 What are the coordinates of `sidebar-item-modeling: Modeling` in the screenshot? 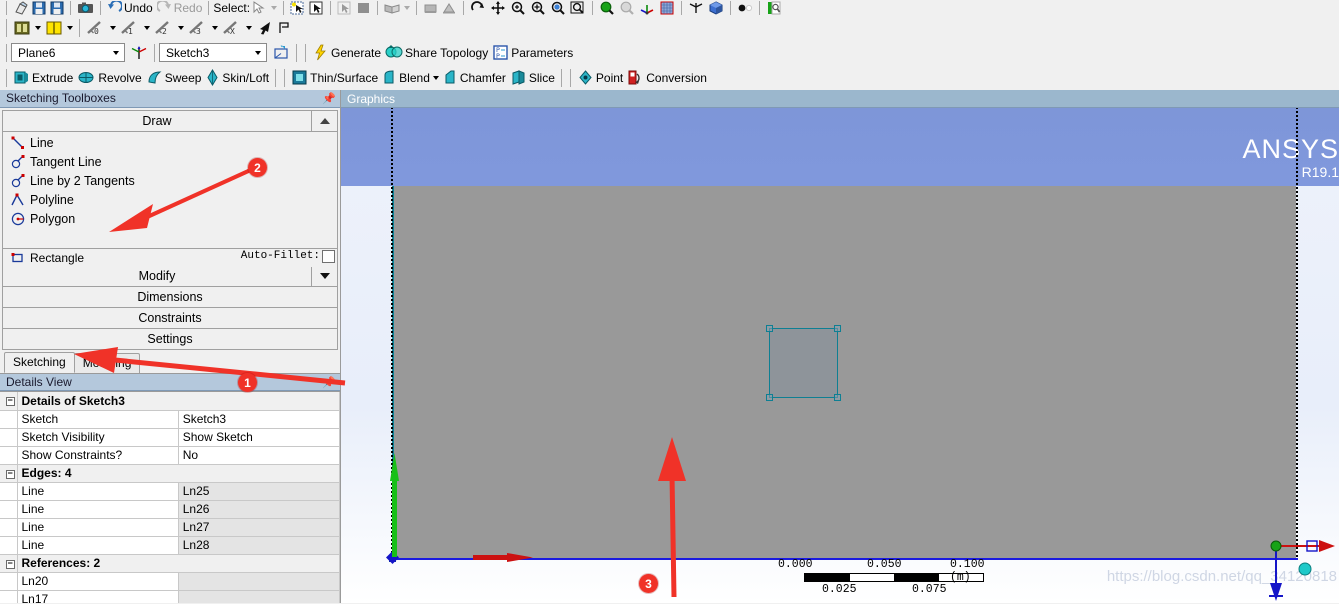 It's located at (107, 362).